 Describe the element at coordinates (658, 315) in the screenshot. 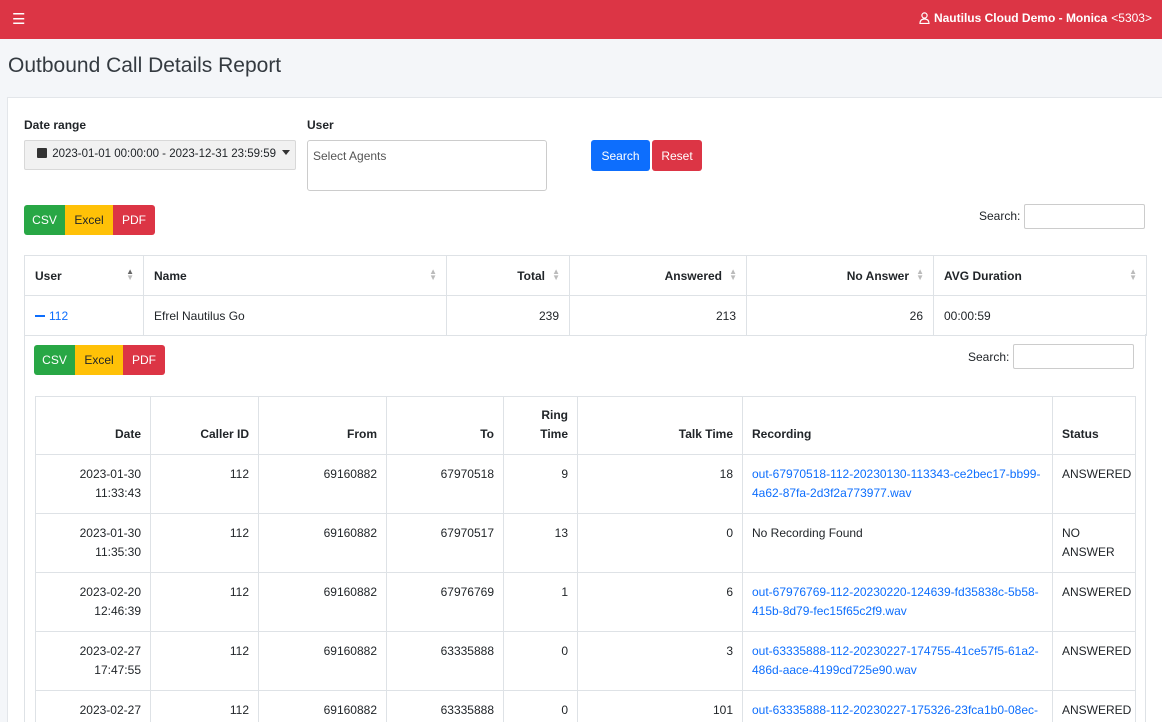

I see `answered-cell: 213` at that location.